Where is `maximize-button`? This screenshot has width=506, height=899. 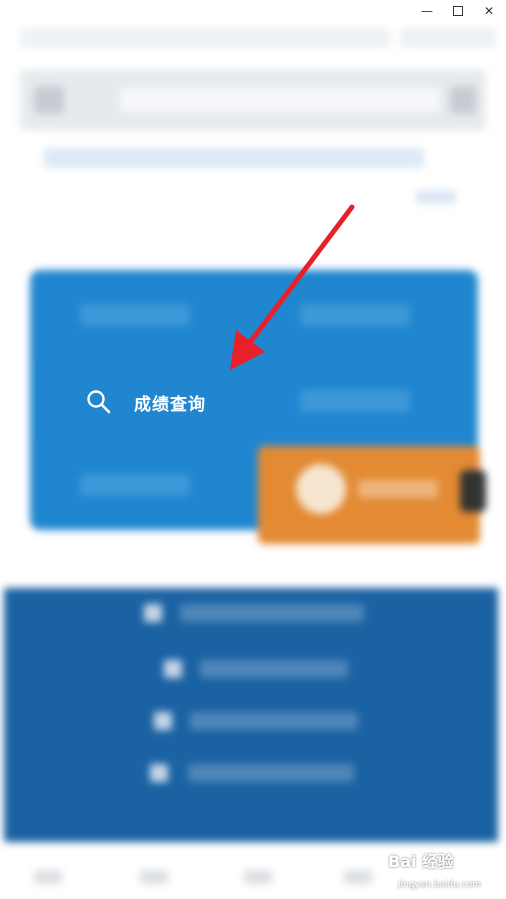 maximize-button is located at coordinates (458, 11).